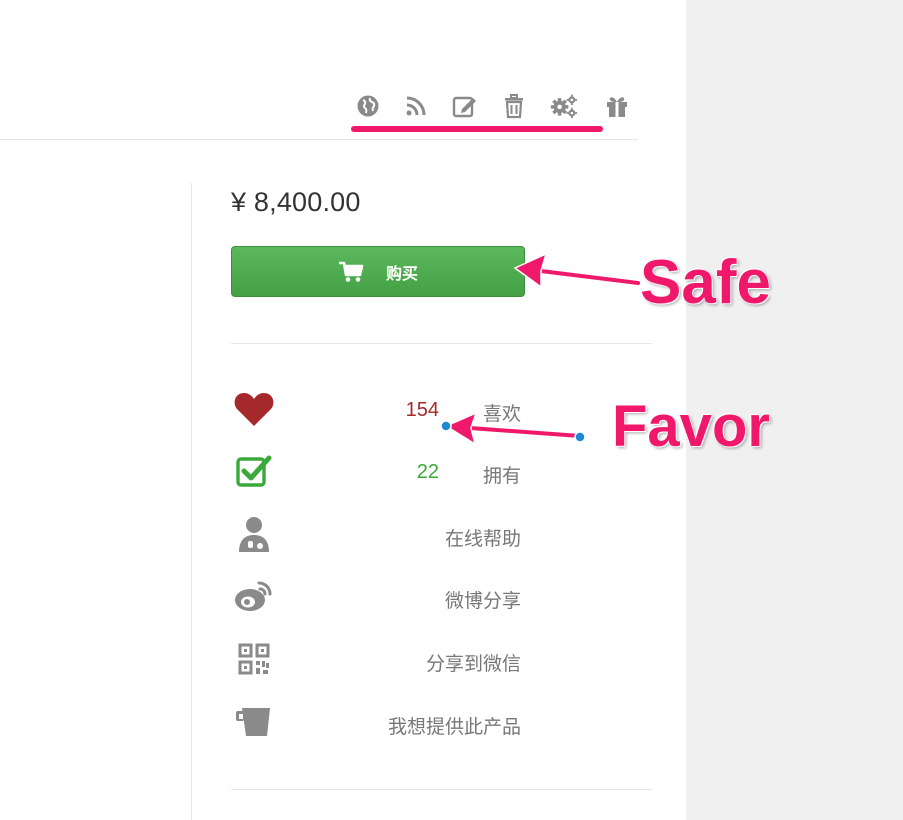 Image resolution: width=903 pixels, height=820 pixels. I want to click on favor-arrow, so click(513, 428).